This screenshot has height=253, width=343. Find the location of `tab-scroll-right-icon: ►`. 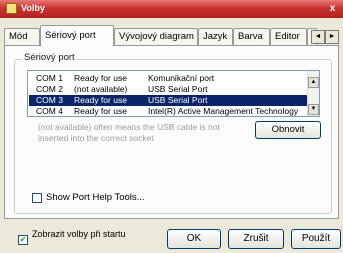

tab-scroll-right-icon: ► is located at coordinates (332, 37).